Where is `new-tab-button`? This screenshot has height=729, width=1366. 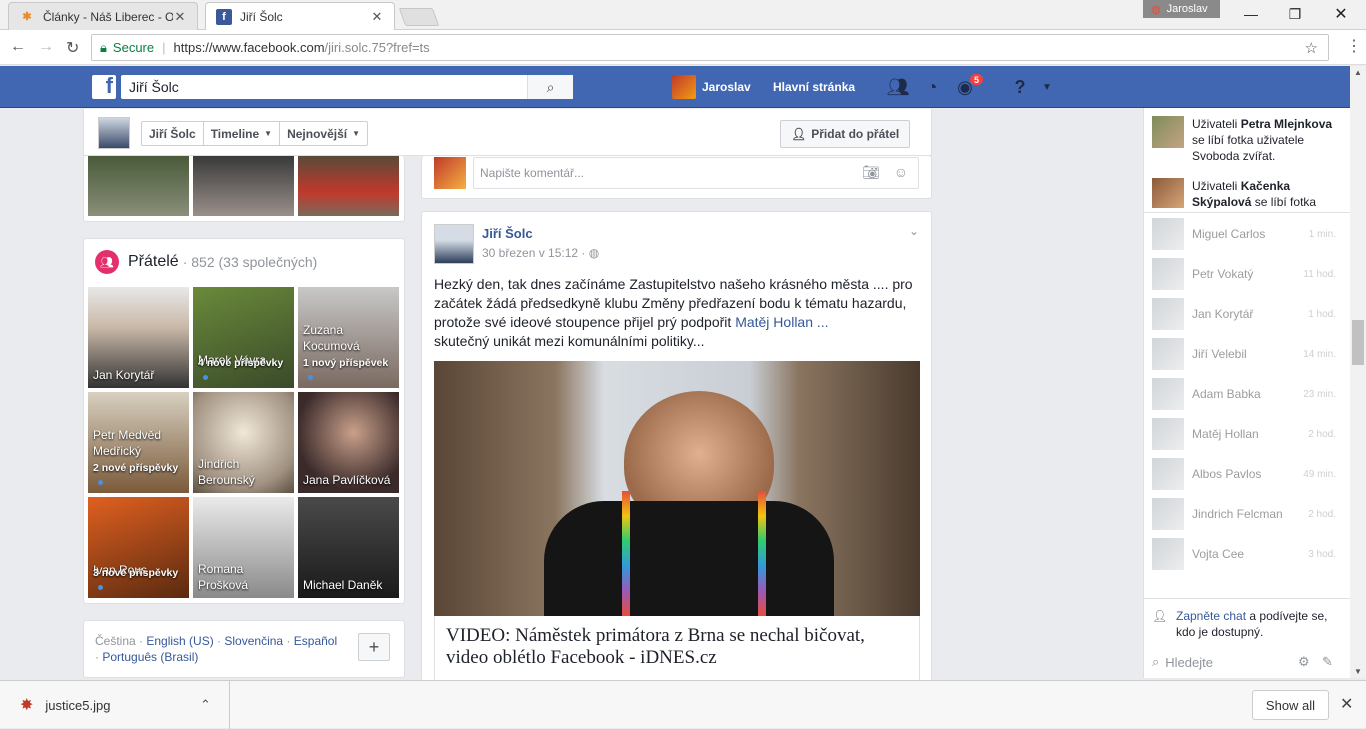 new-tab-button is located at coordinates (419, 17).